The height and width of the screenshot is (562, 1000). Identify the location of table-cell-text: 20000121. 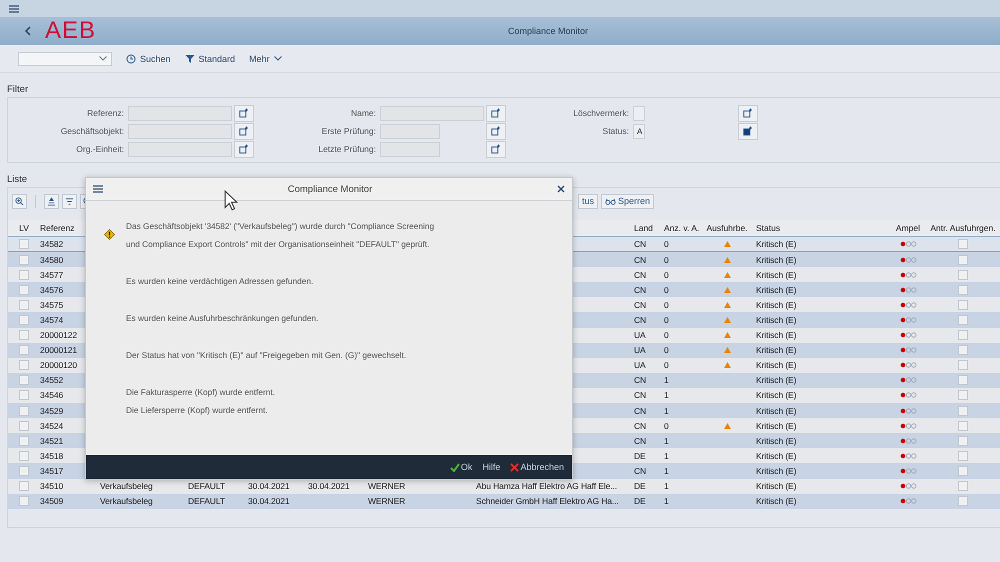
(58, 350).